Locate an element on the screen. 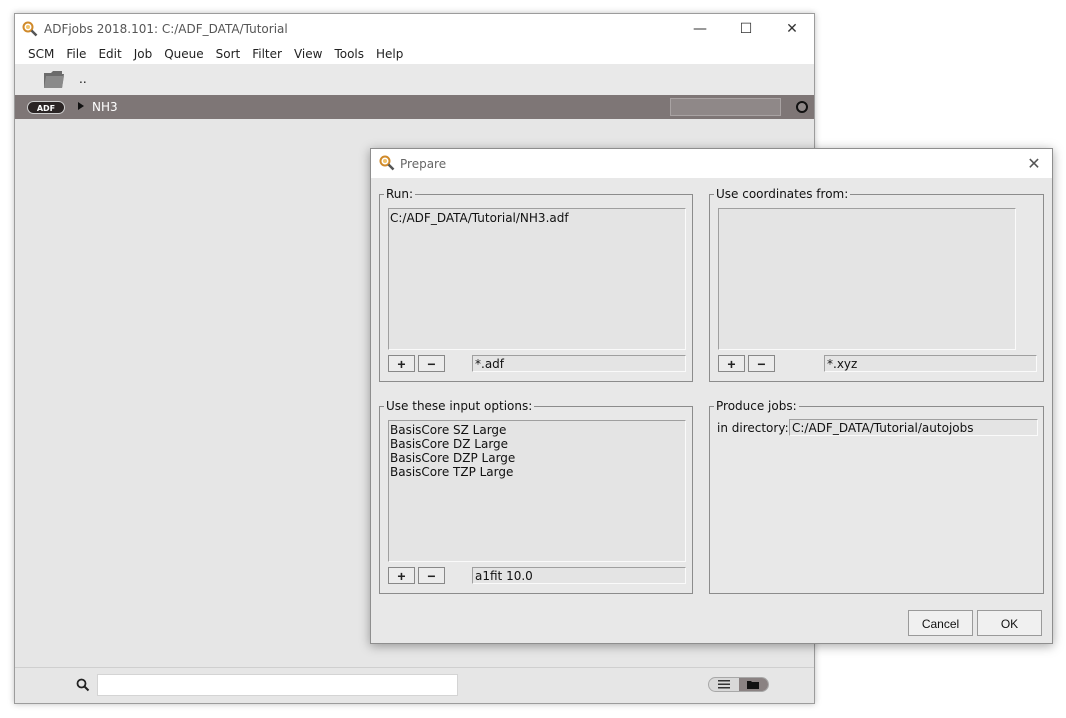 The image size is (1066, 718). produce-jobs-label: Produce jobs: is located at coordinates (756, 406).